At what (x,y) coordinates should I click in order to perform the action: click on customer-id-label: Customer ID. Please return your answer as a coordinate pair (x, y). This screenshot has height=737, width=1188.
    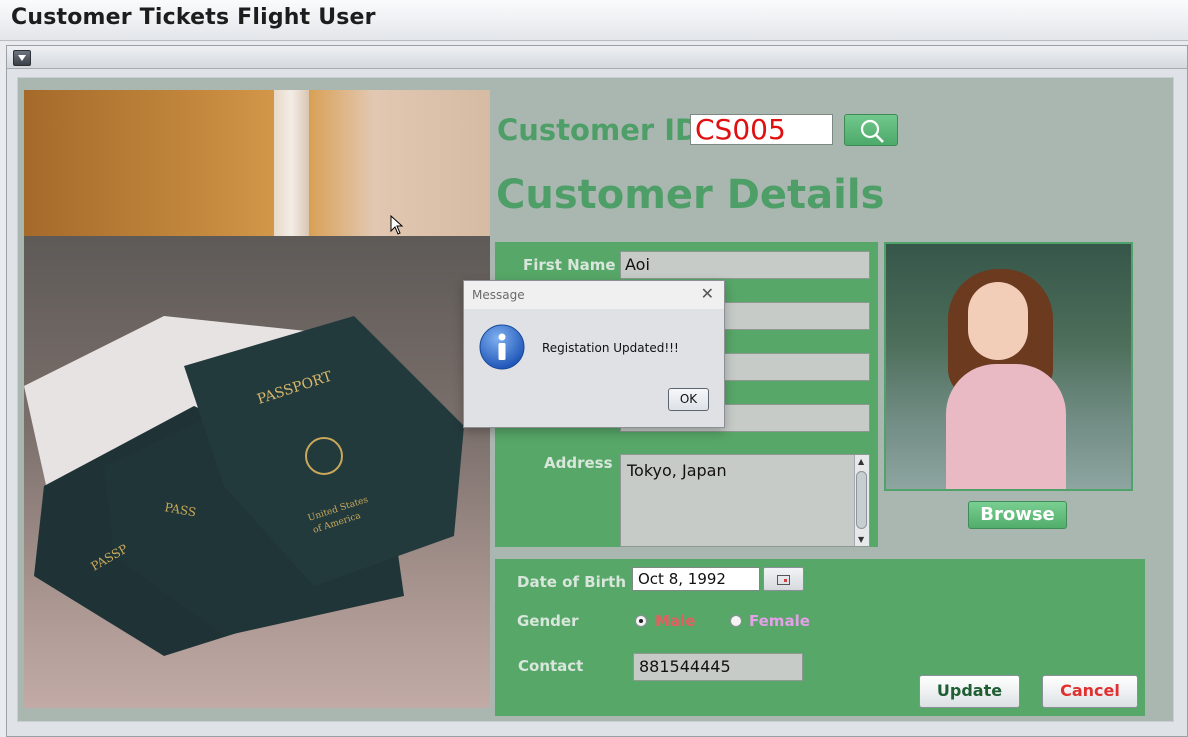
    Looking at the image, I should click on (598, 130).